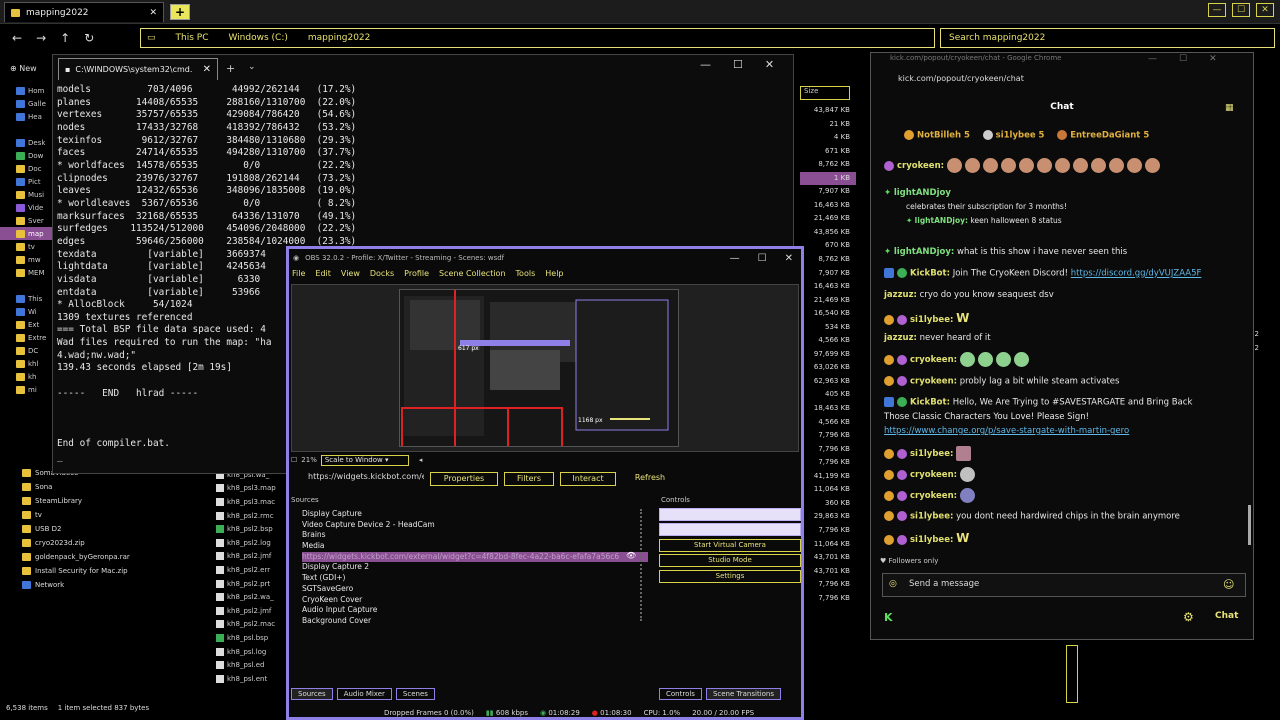 The width and height of the screenshot is (1280, 720). Describe the element at coordinates (26, 207) in the screenshot. I see `sidebar-item: Vide` at that location.